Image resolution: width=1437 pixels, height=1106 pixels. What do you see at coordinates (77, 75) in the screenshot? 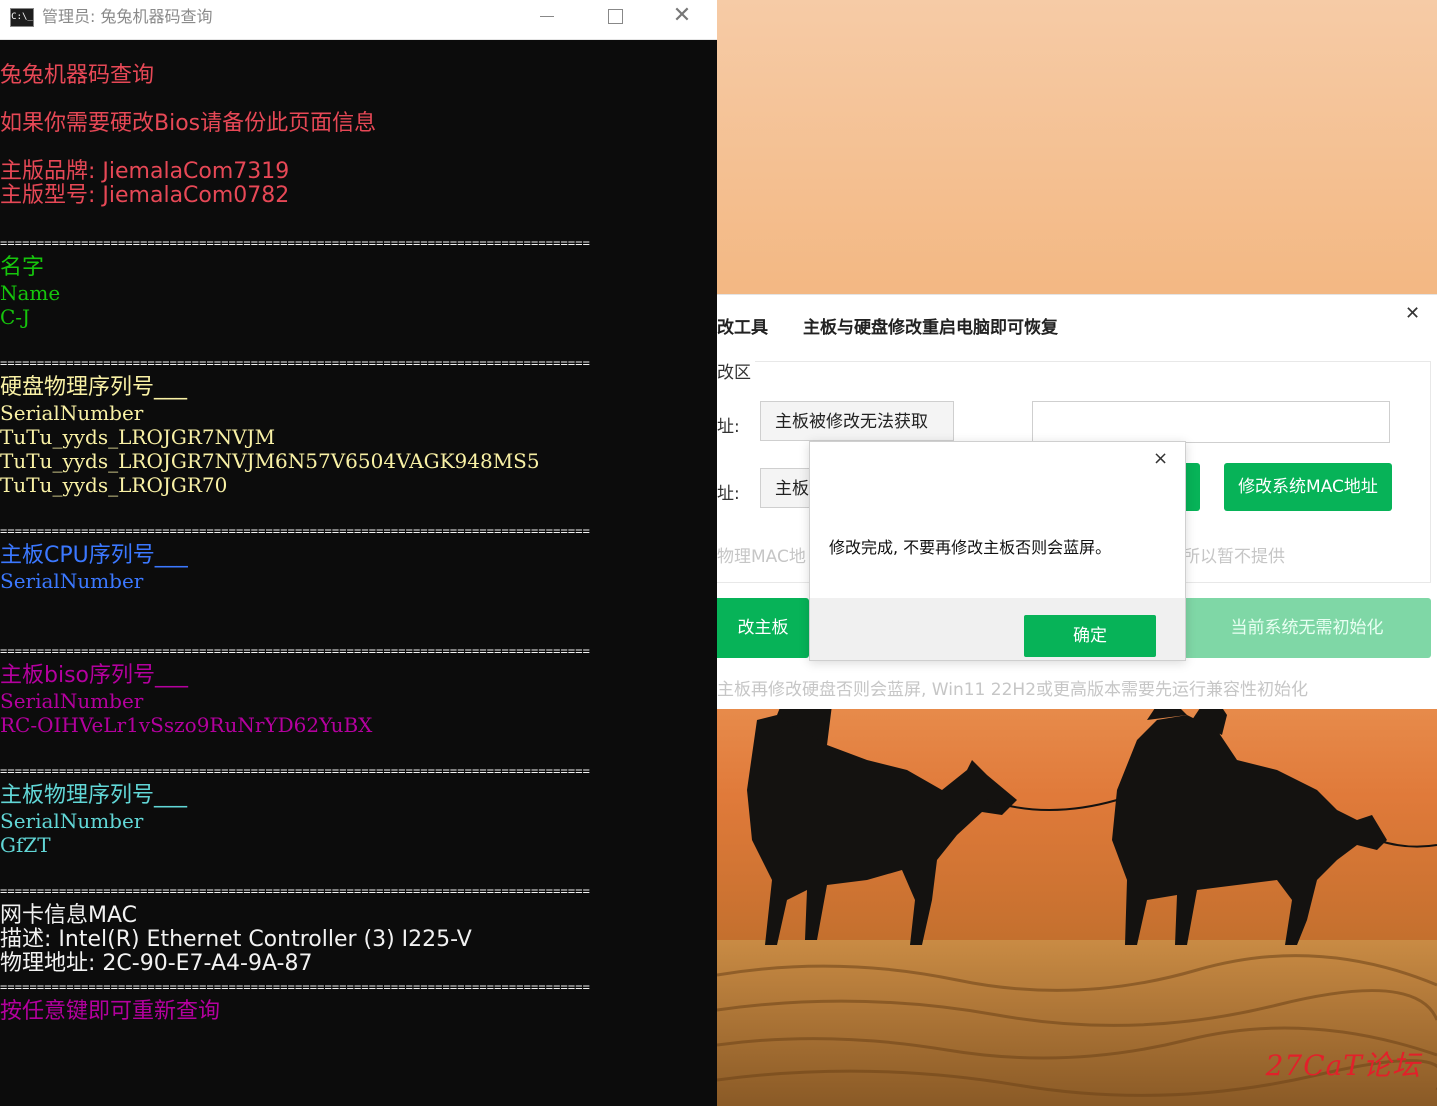
I see `console-line: 兔兔机器码查询` at bounding box center [77, 75].